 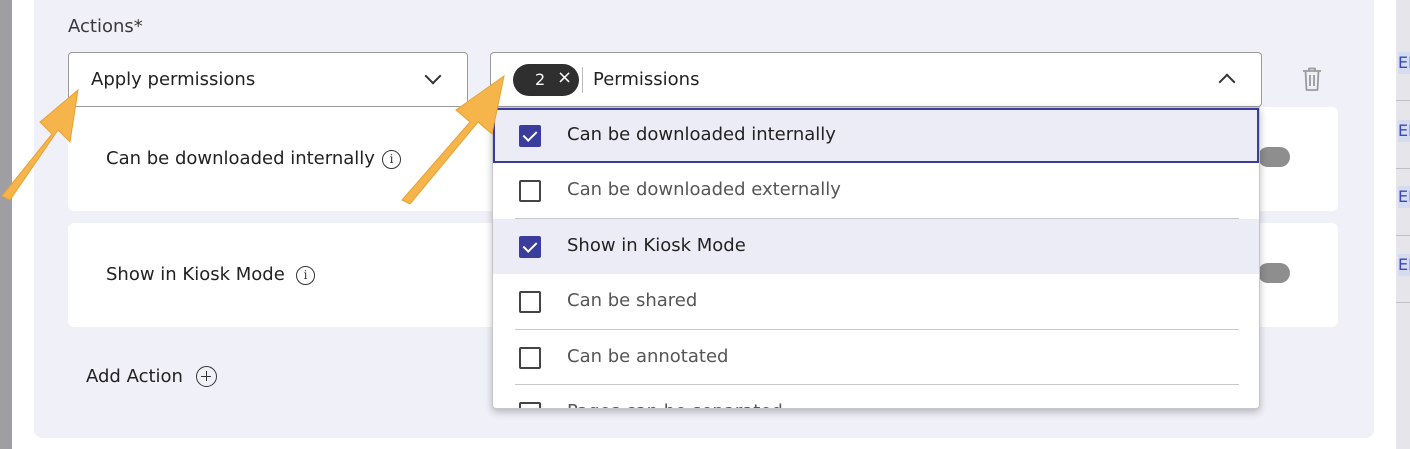 What do you see at coordinates (876, 301) in the screenshot?
I see `dropdown-option-can-be-shared: Can be shared` at bounding box center [876, 301].